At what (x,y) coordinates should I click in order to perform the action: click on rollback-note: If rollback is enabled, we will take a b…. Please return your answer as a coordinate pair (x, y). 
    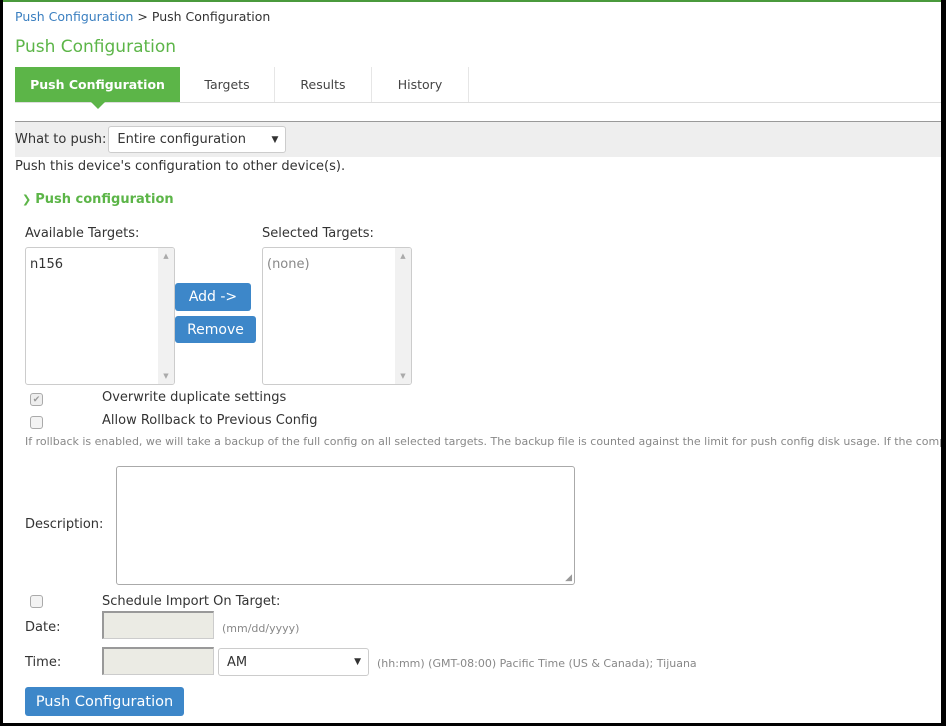
    Looking at the image, I should click on (483, 441).